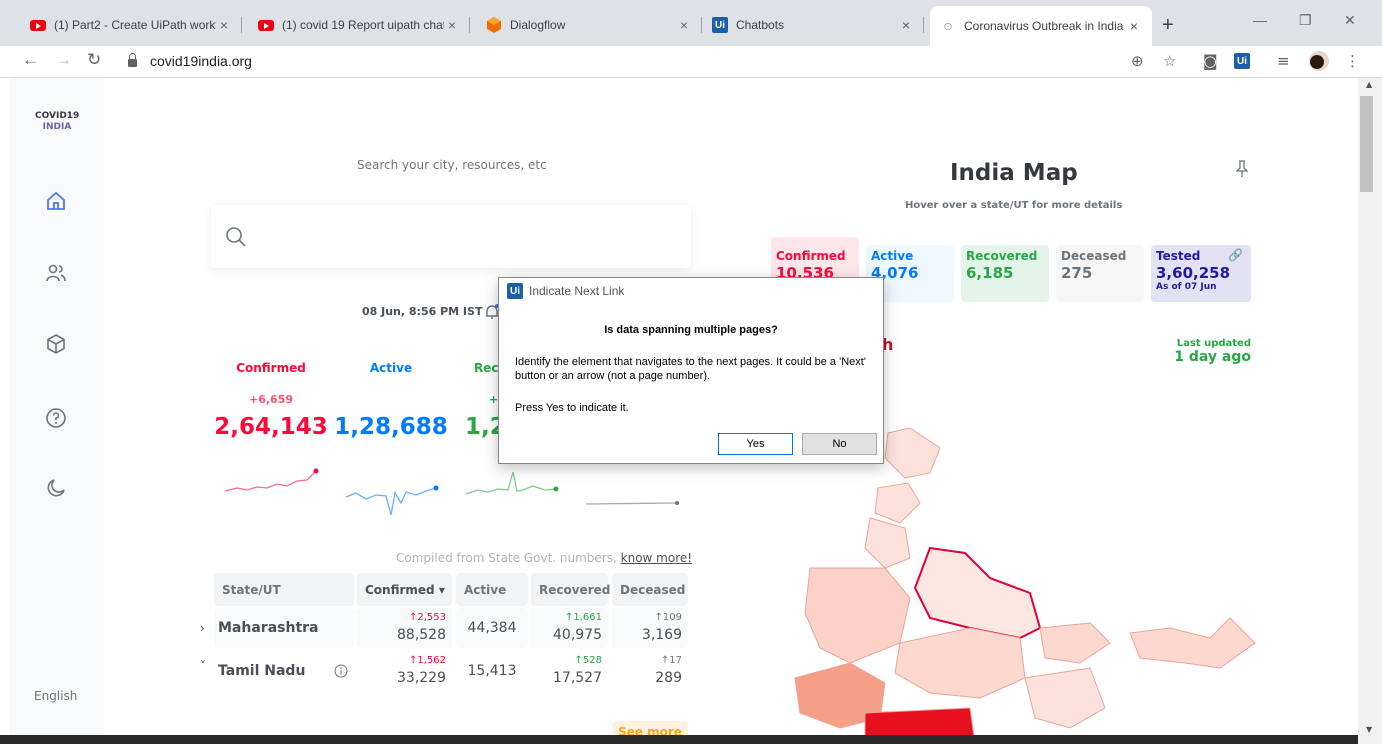 The width and height of the screenshot is (1382, 744). Describe the element at coordinates (1352, 61) in the screenshot. I see `menu-dots-icon: ⋮` at that location.